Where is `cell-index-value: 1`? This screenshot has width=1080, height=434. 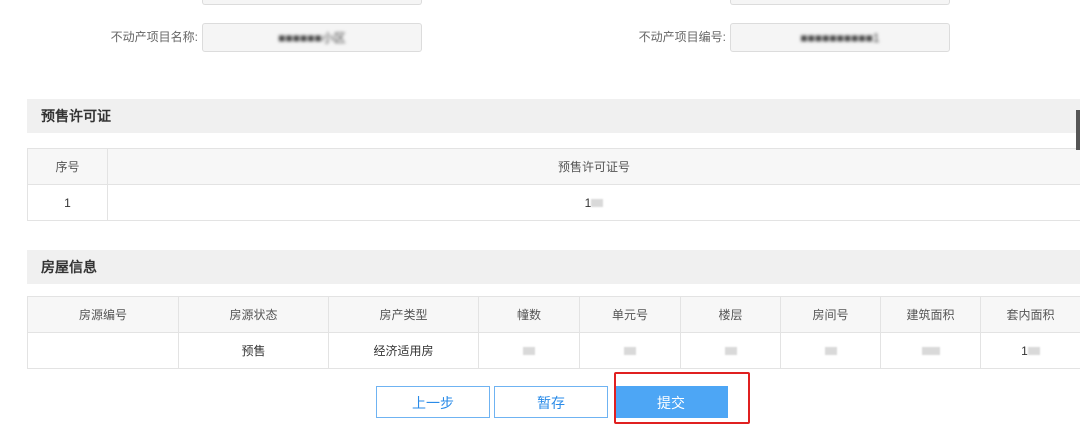 cell-index-value: 1 is located at coordinates (67, 202).